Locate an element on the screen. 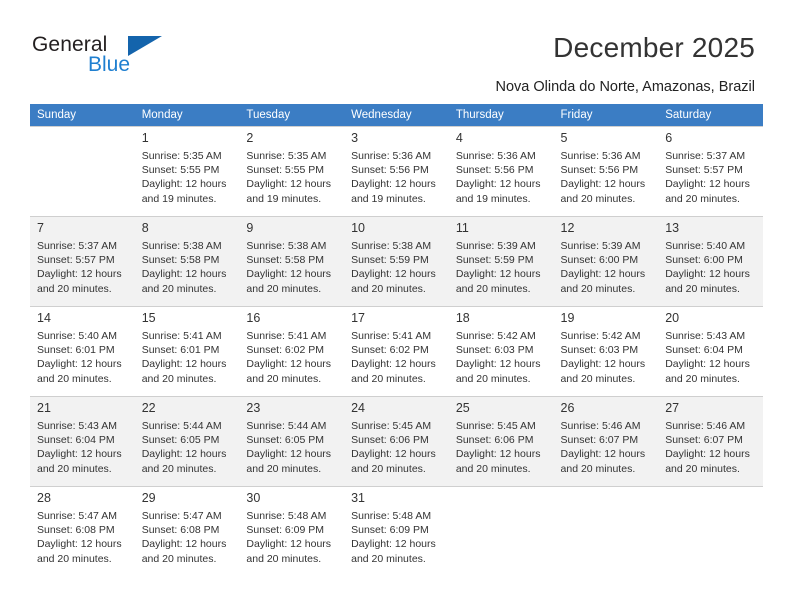  day-info-sunrise: Sunrise: 5:38 AM is located at coordinates (286, 246).